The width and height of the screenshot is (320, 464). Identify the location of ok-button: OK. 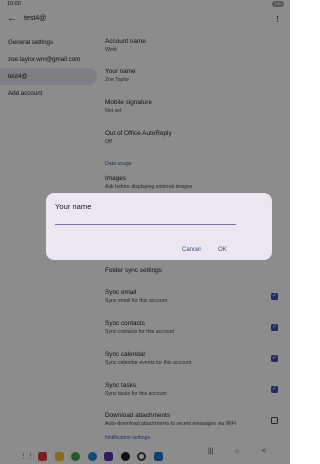
(222, 250).